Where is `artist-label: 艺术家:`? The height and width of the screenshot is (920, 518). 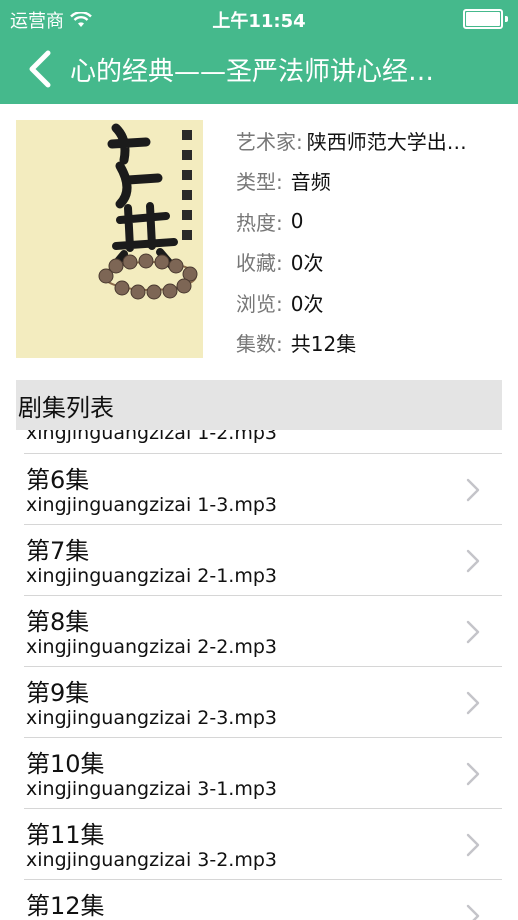
artist-label: 艺术家: is located at coordinates (269, 141).